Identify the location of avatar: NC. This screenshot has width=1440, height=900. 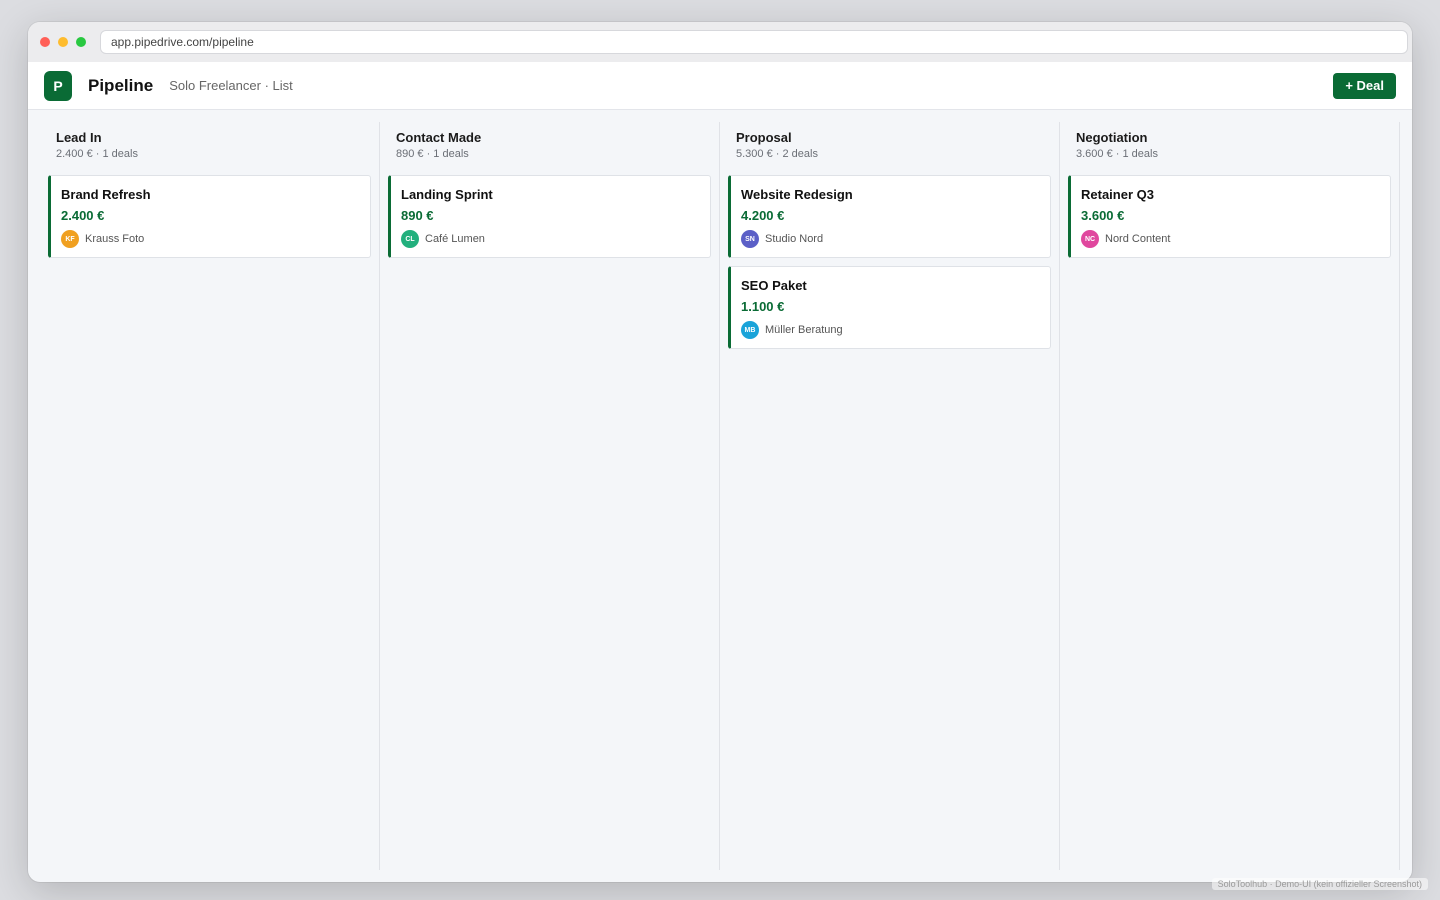
(1090, 239).